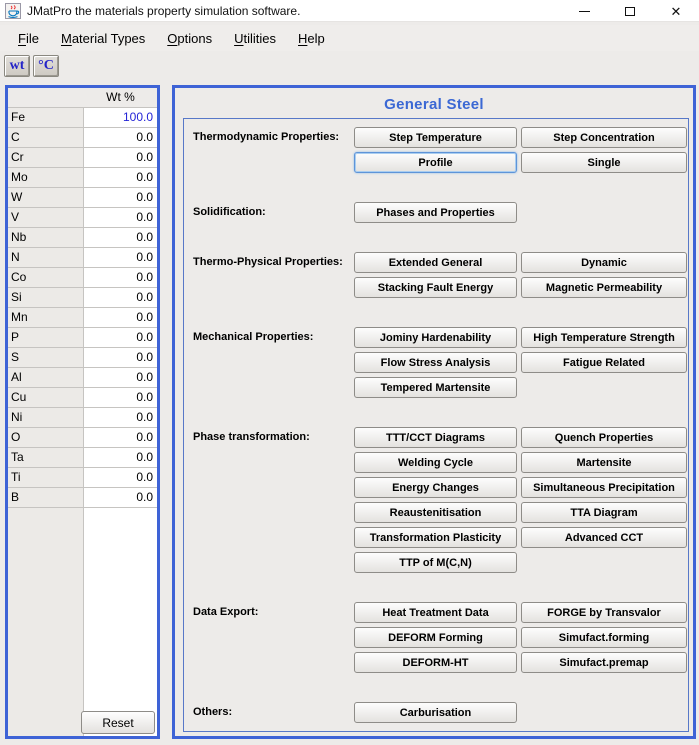  I want to click on java-icon, so click(13, 10).